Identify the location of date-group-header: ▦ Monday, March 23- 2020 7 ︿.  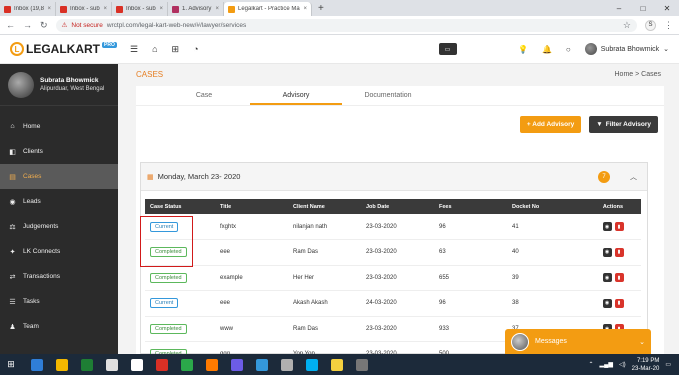
(394, 177).